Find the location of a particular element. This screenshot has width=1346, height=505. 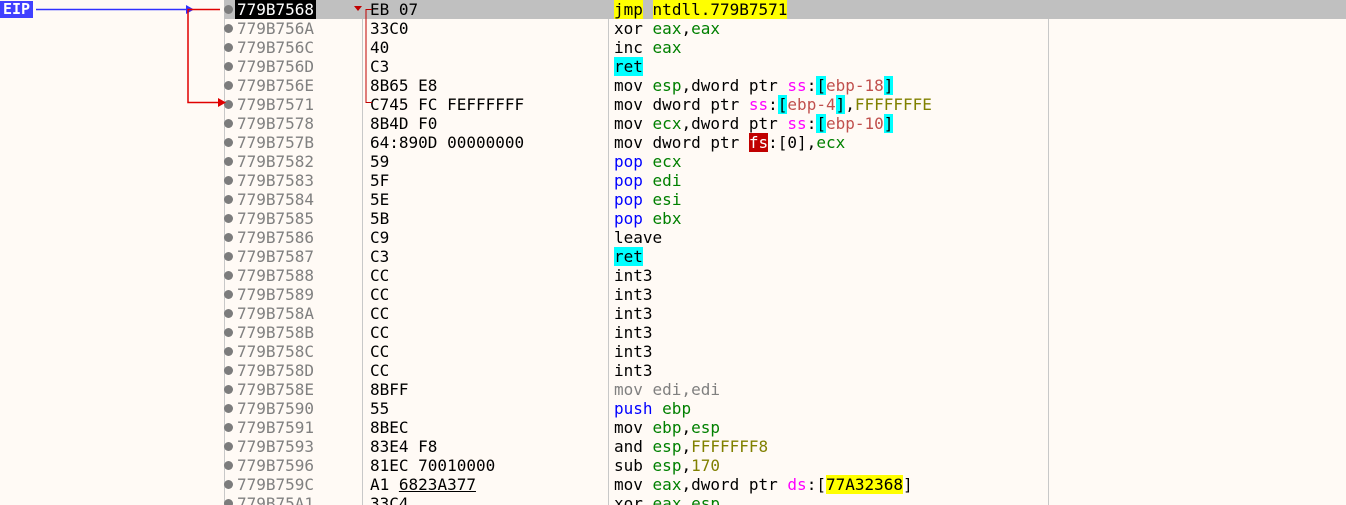

instruction-row: 779B7596 81EC 70010000 sub esp,170 is located at coordinates (785, 465).